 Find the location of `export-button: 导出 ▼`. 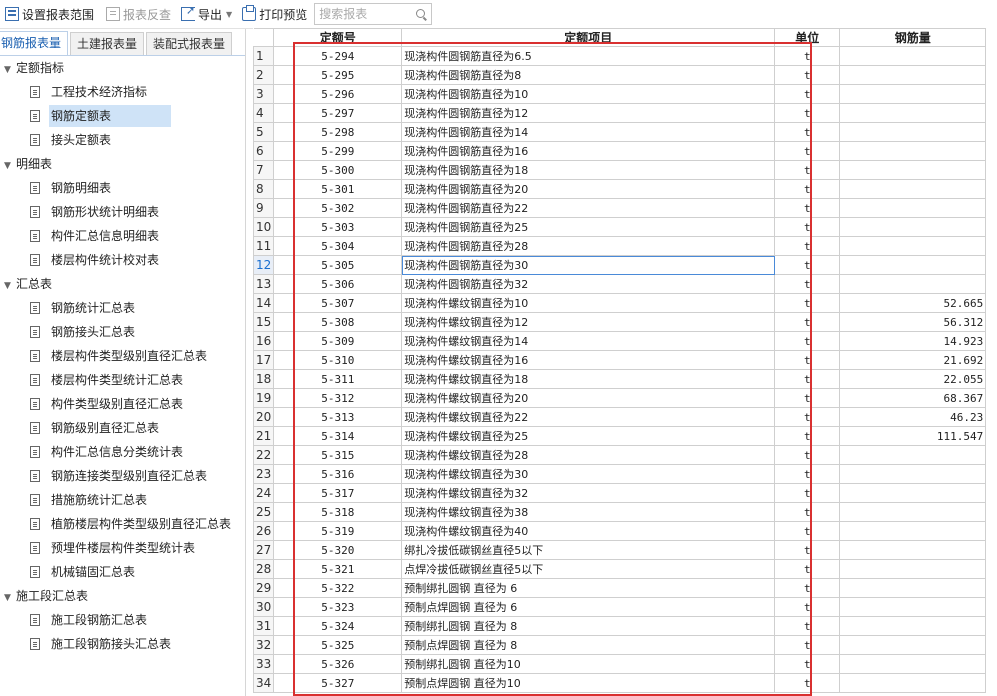

export-button: 导出 ▼ is located at coordinates (206, 14).